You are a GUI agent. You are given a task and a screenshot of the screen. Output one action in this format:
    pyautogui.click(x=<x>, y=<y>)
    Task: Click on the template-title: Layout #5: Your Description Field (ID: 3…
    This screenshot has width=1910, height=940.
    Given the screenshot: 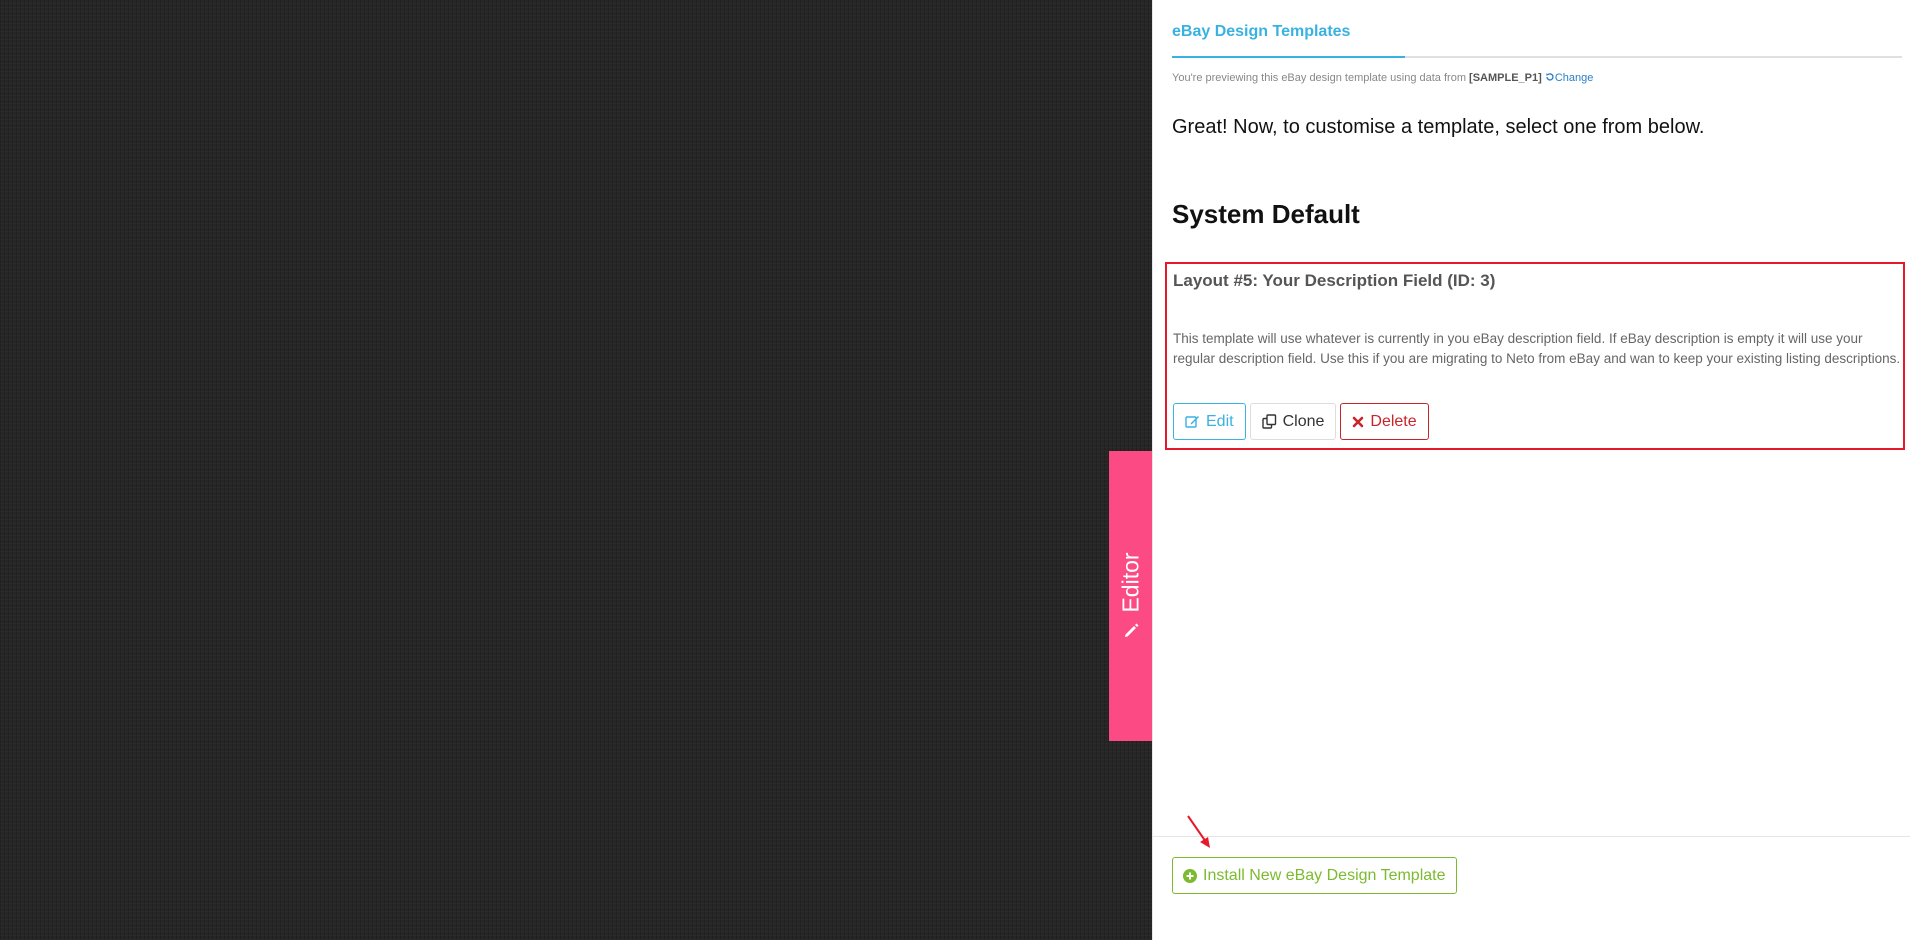 What is the action you would take?
    pyautogui.click(x=1334, y=280)
    